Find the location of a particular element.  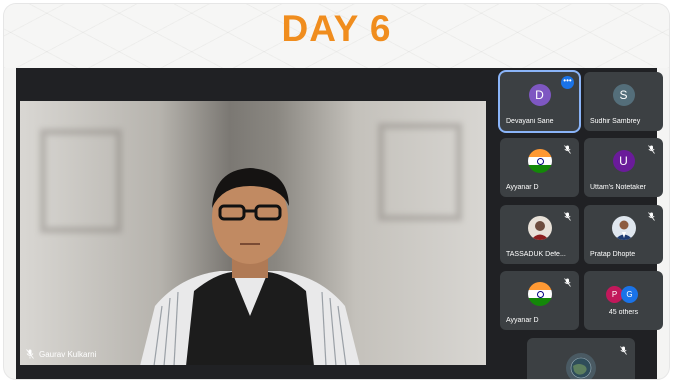

main-video-name-tag: Gaurav Kulkarni is located at coordinates (61, 354).